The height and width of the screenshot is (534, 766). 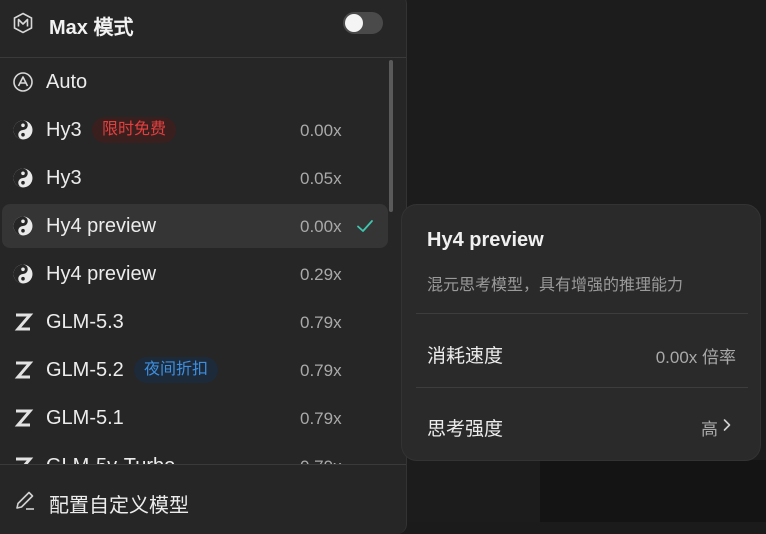 What do you see at coordinates (23, 82) in the screenshot?
I see `auto-icon` at bounding box center [23, 82].